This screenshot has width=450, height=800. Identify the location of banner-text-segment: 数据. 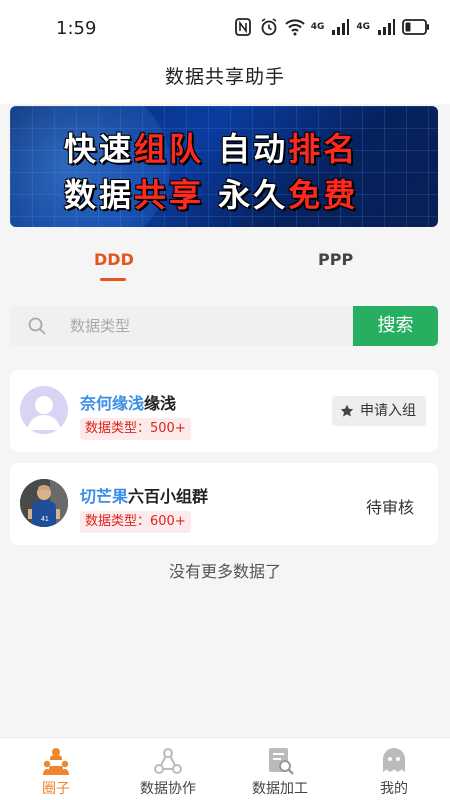
(99, 195).